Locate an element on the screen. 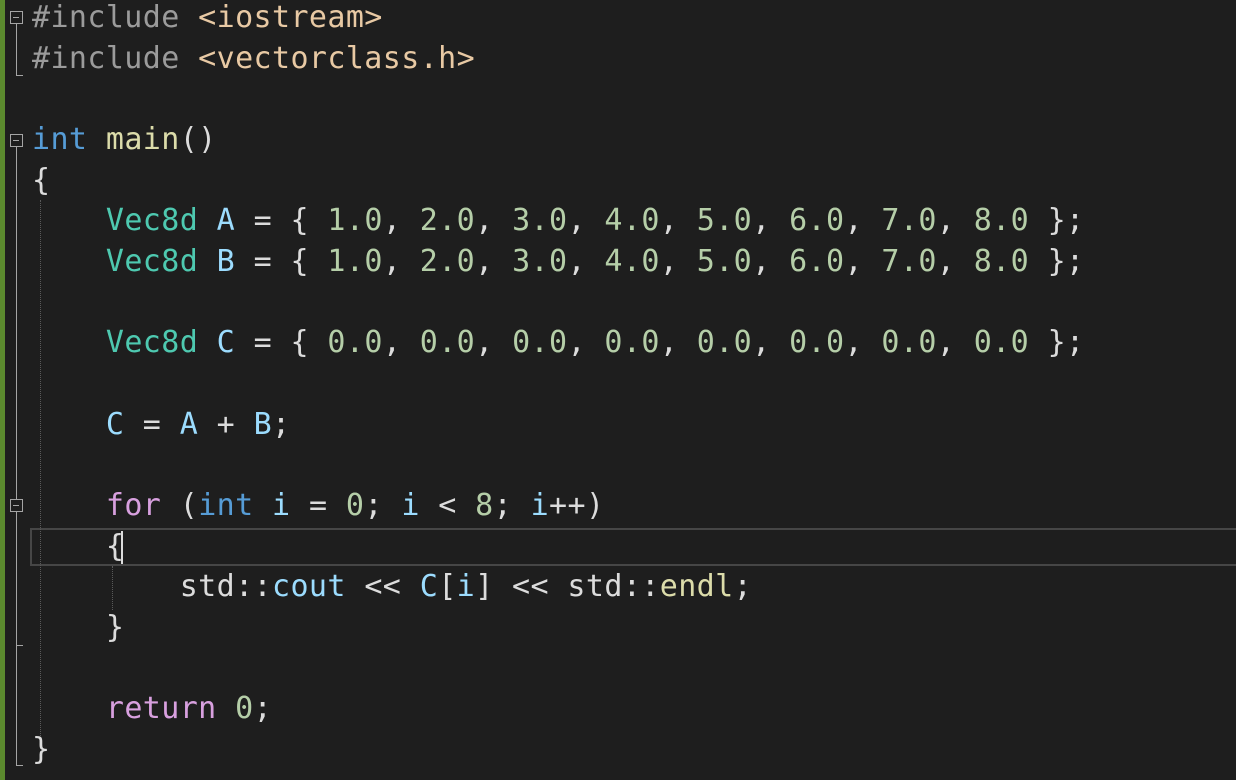 Image resolution: width=1236 pixels, height=780 pixels. punctuation-token: ] << std:: is located at coordinates (567, 586).